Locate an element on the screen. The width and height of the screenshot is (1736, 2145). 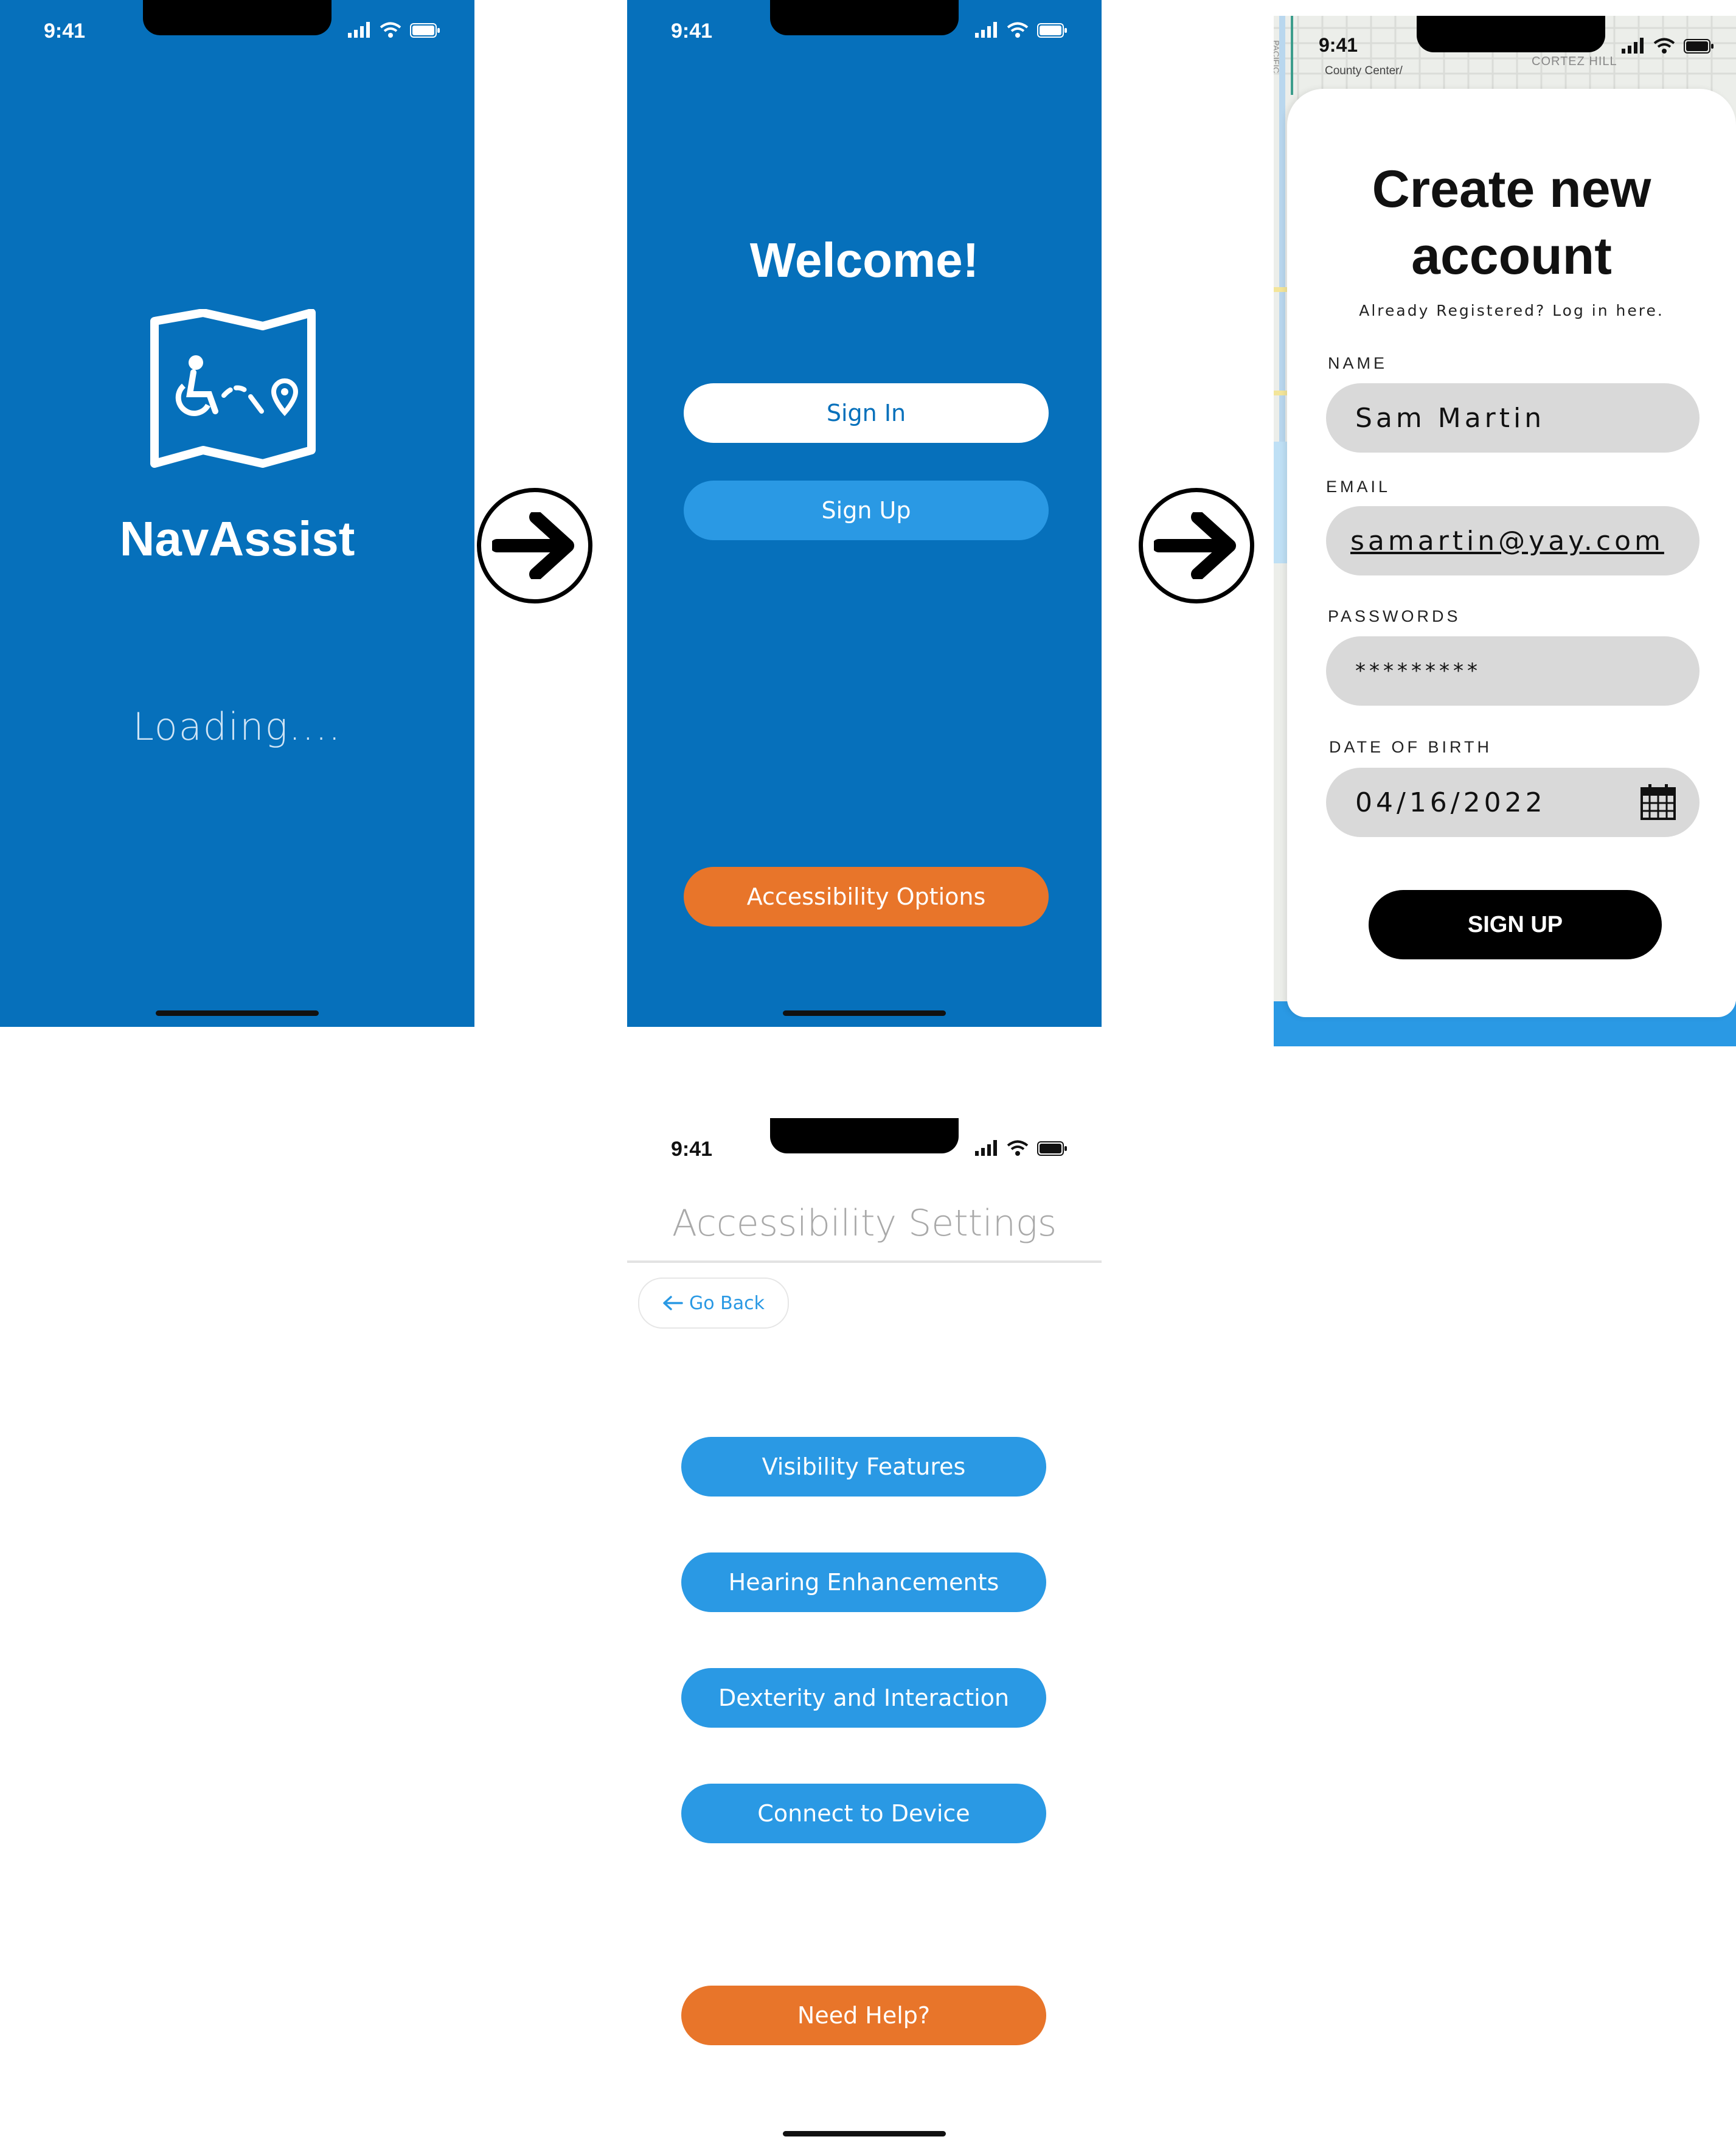
go-back-label: Go Back is located at coordinates (727, 1303).